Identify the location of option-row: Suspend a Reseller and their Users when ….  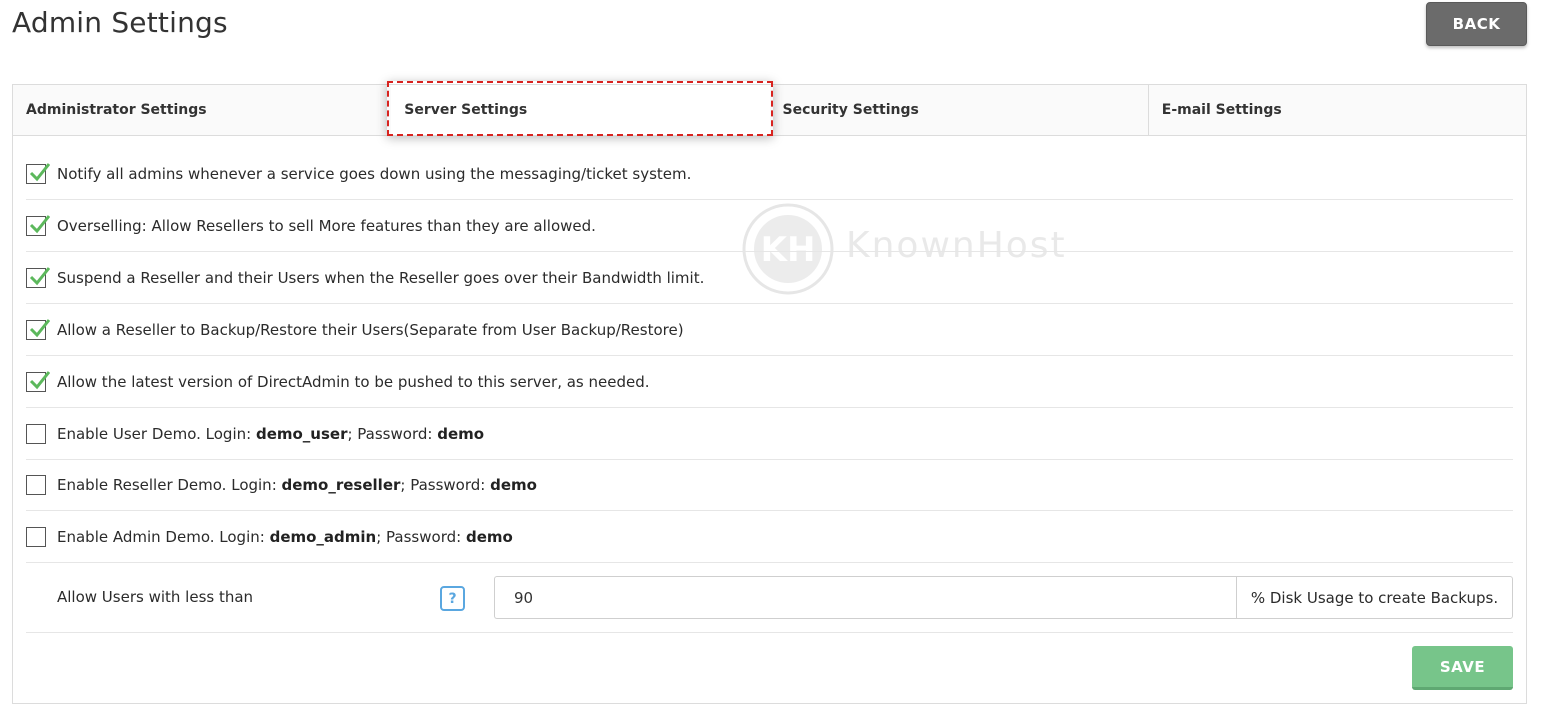
(769, 278).